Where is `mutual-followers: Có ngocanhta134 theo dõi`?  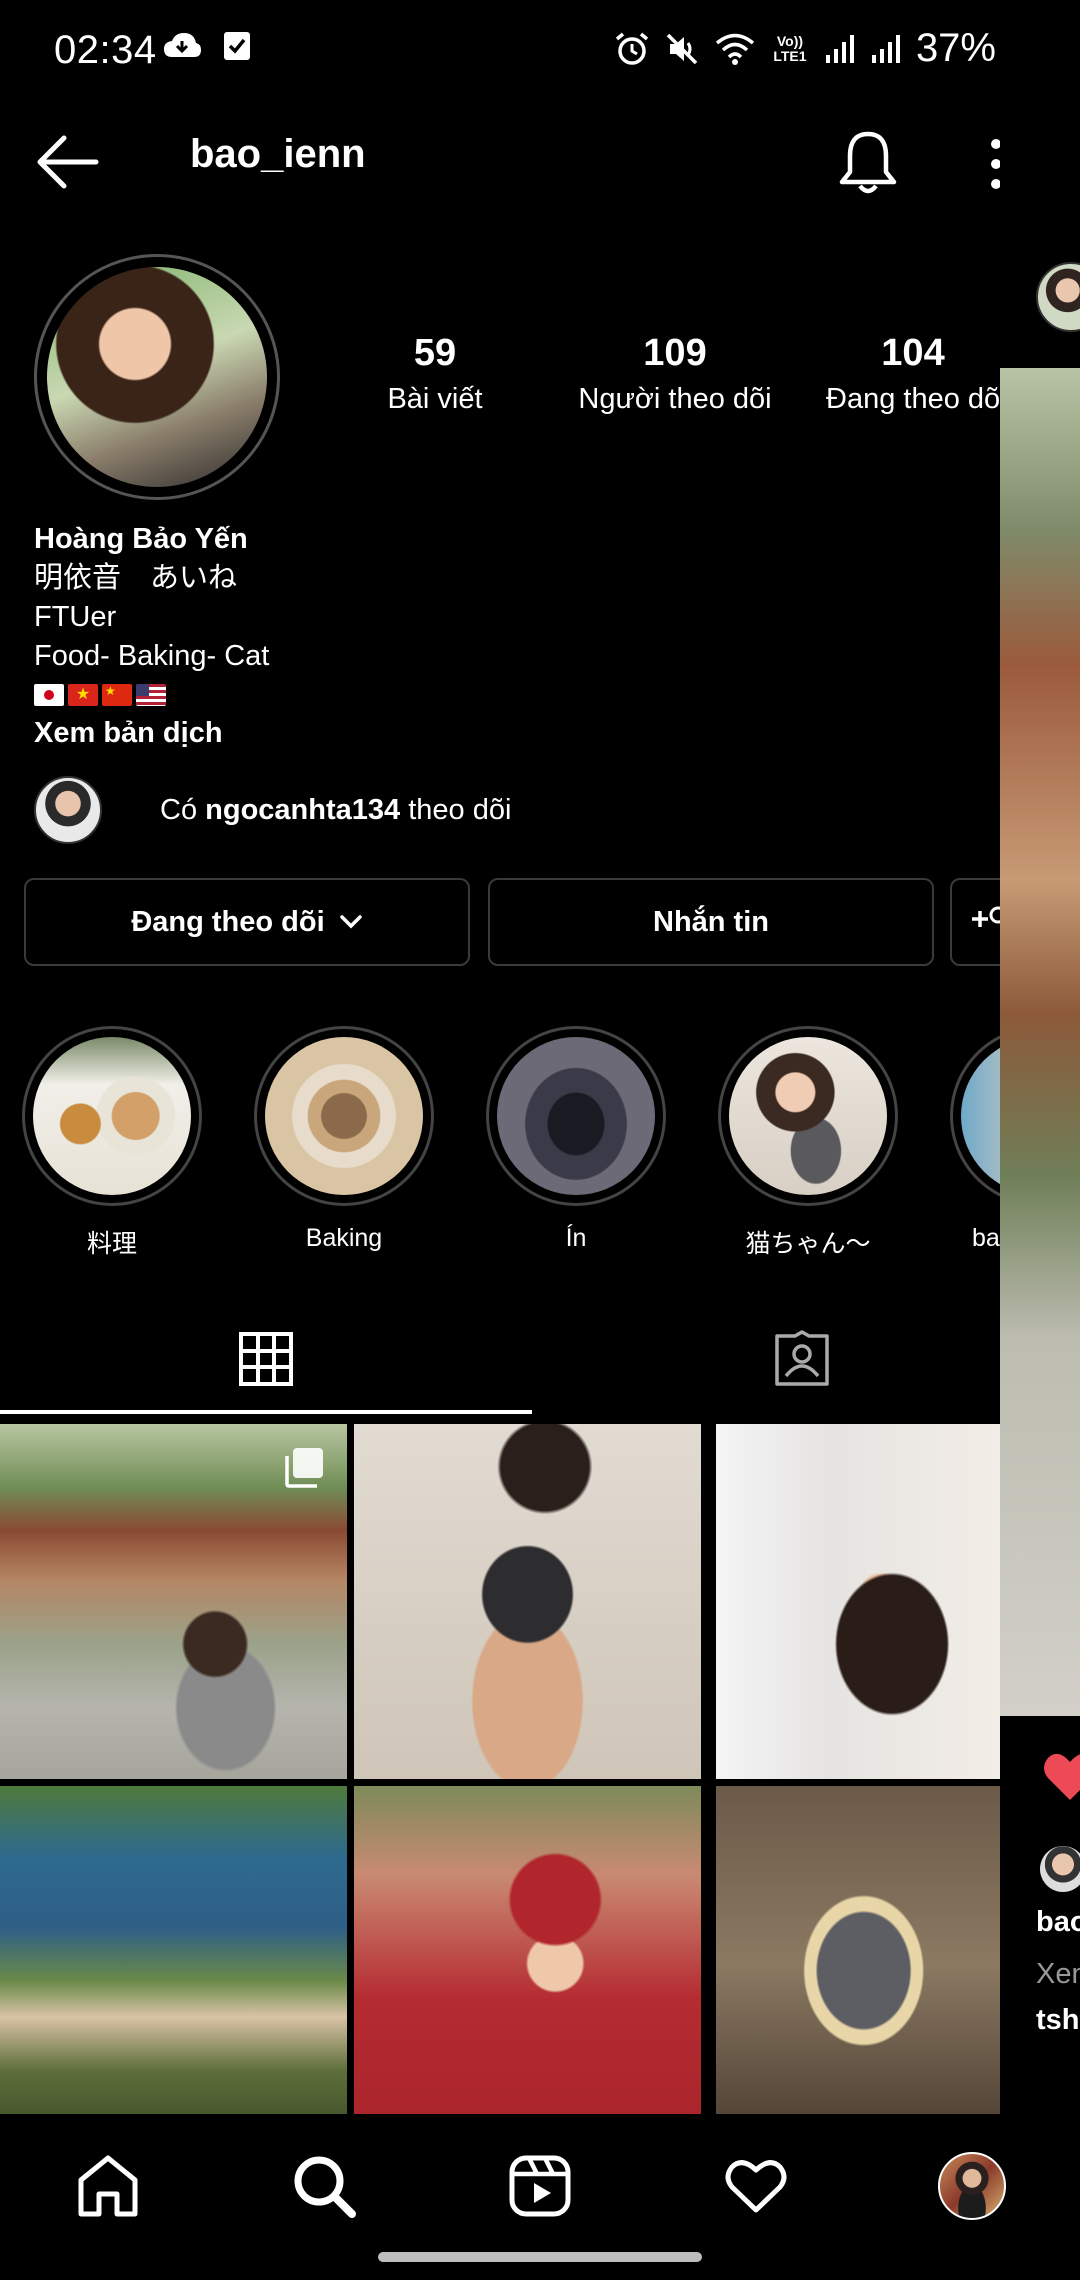
mutual-followers: Có ngocanhta134 theo dõi is located at coordinates (272, 810).